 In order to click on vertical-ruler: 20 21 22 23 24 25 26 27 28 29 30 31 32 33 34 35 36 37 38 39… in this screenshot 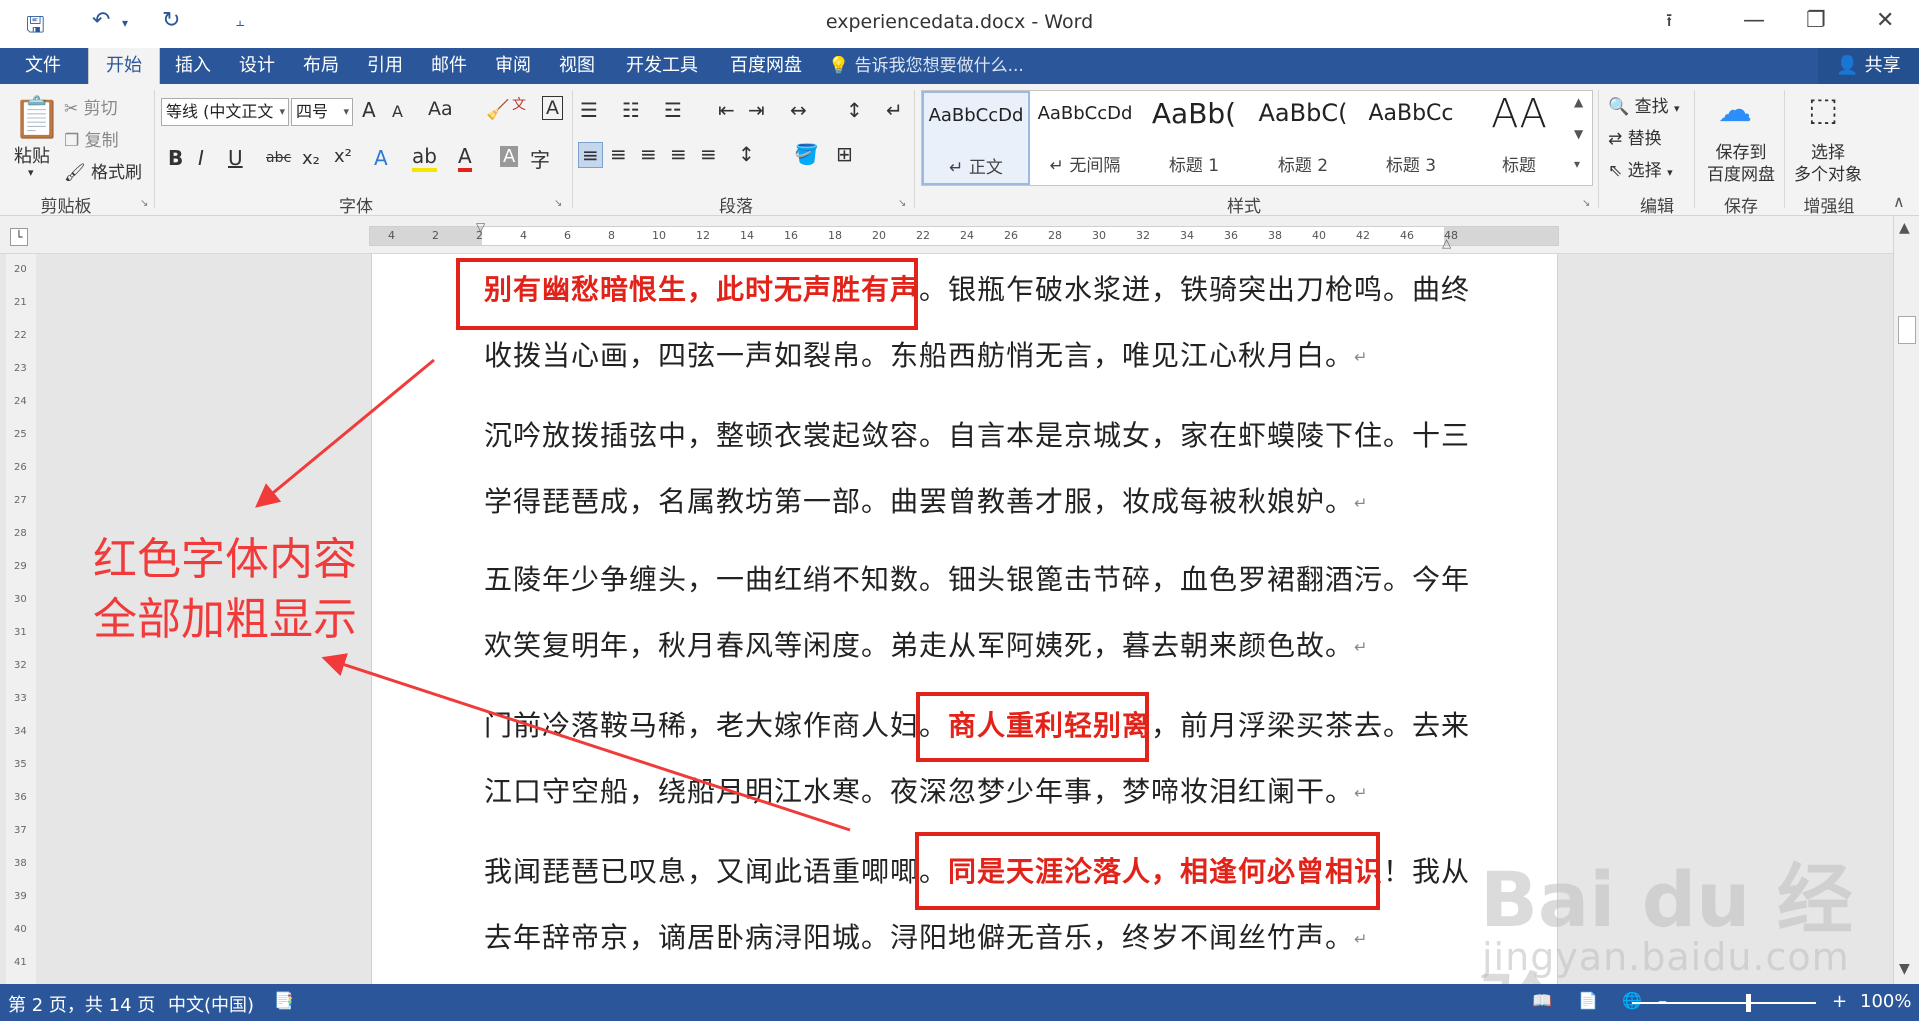, I will do `click(21, 619)`.